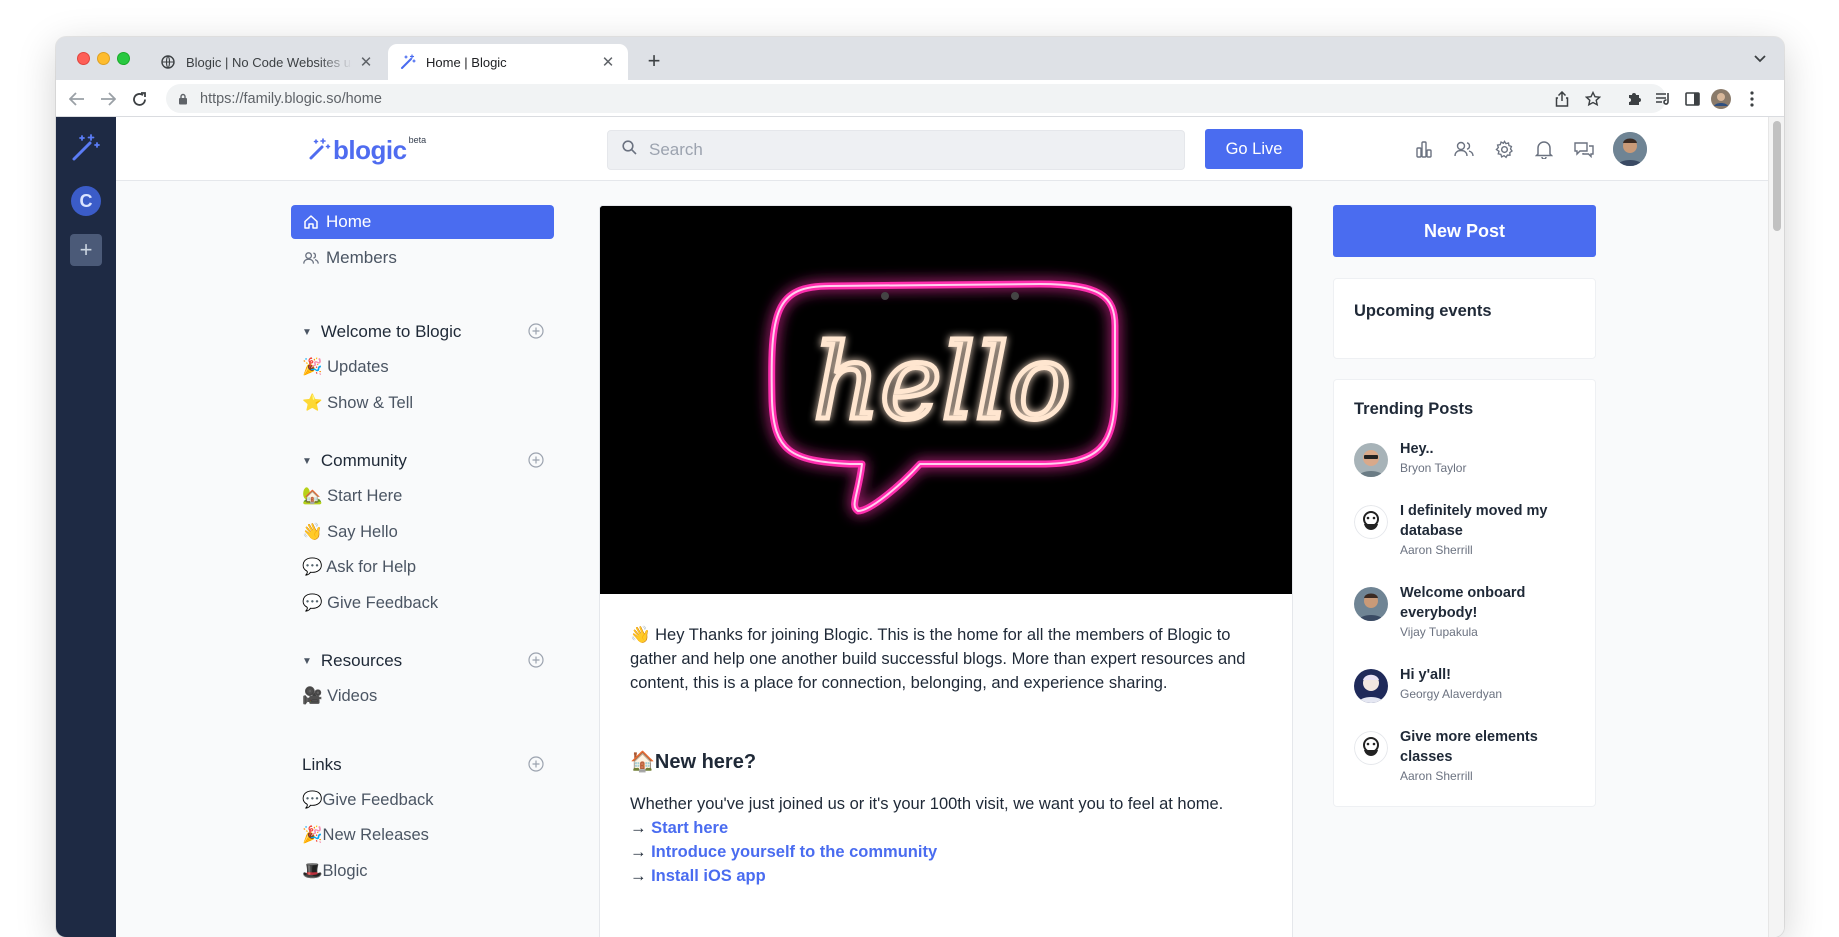 This screenshot has width=1839, height=937. I want to click on logo-text: blogic, so click(370, 150).